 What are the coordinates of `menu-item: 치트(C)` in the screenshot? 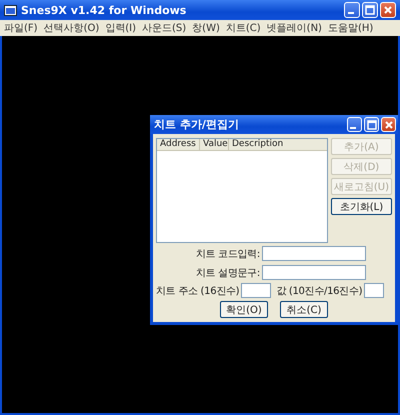 It's located at (243, 28).